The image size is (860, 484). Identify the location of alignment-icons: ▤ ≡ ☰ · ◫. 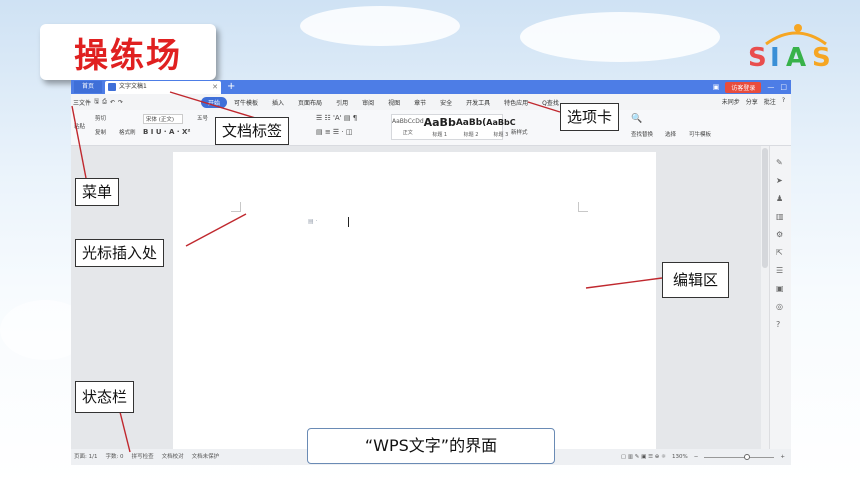
(334, 132).